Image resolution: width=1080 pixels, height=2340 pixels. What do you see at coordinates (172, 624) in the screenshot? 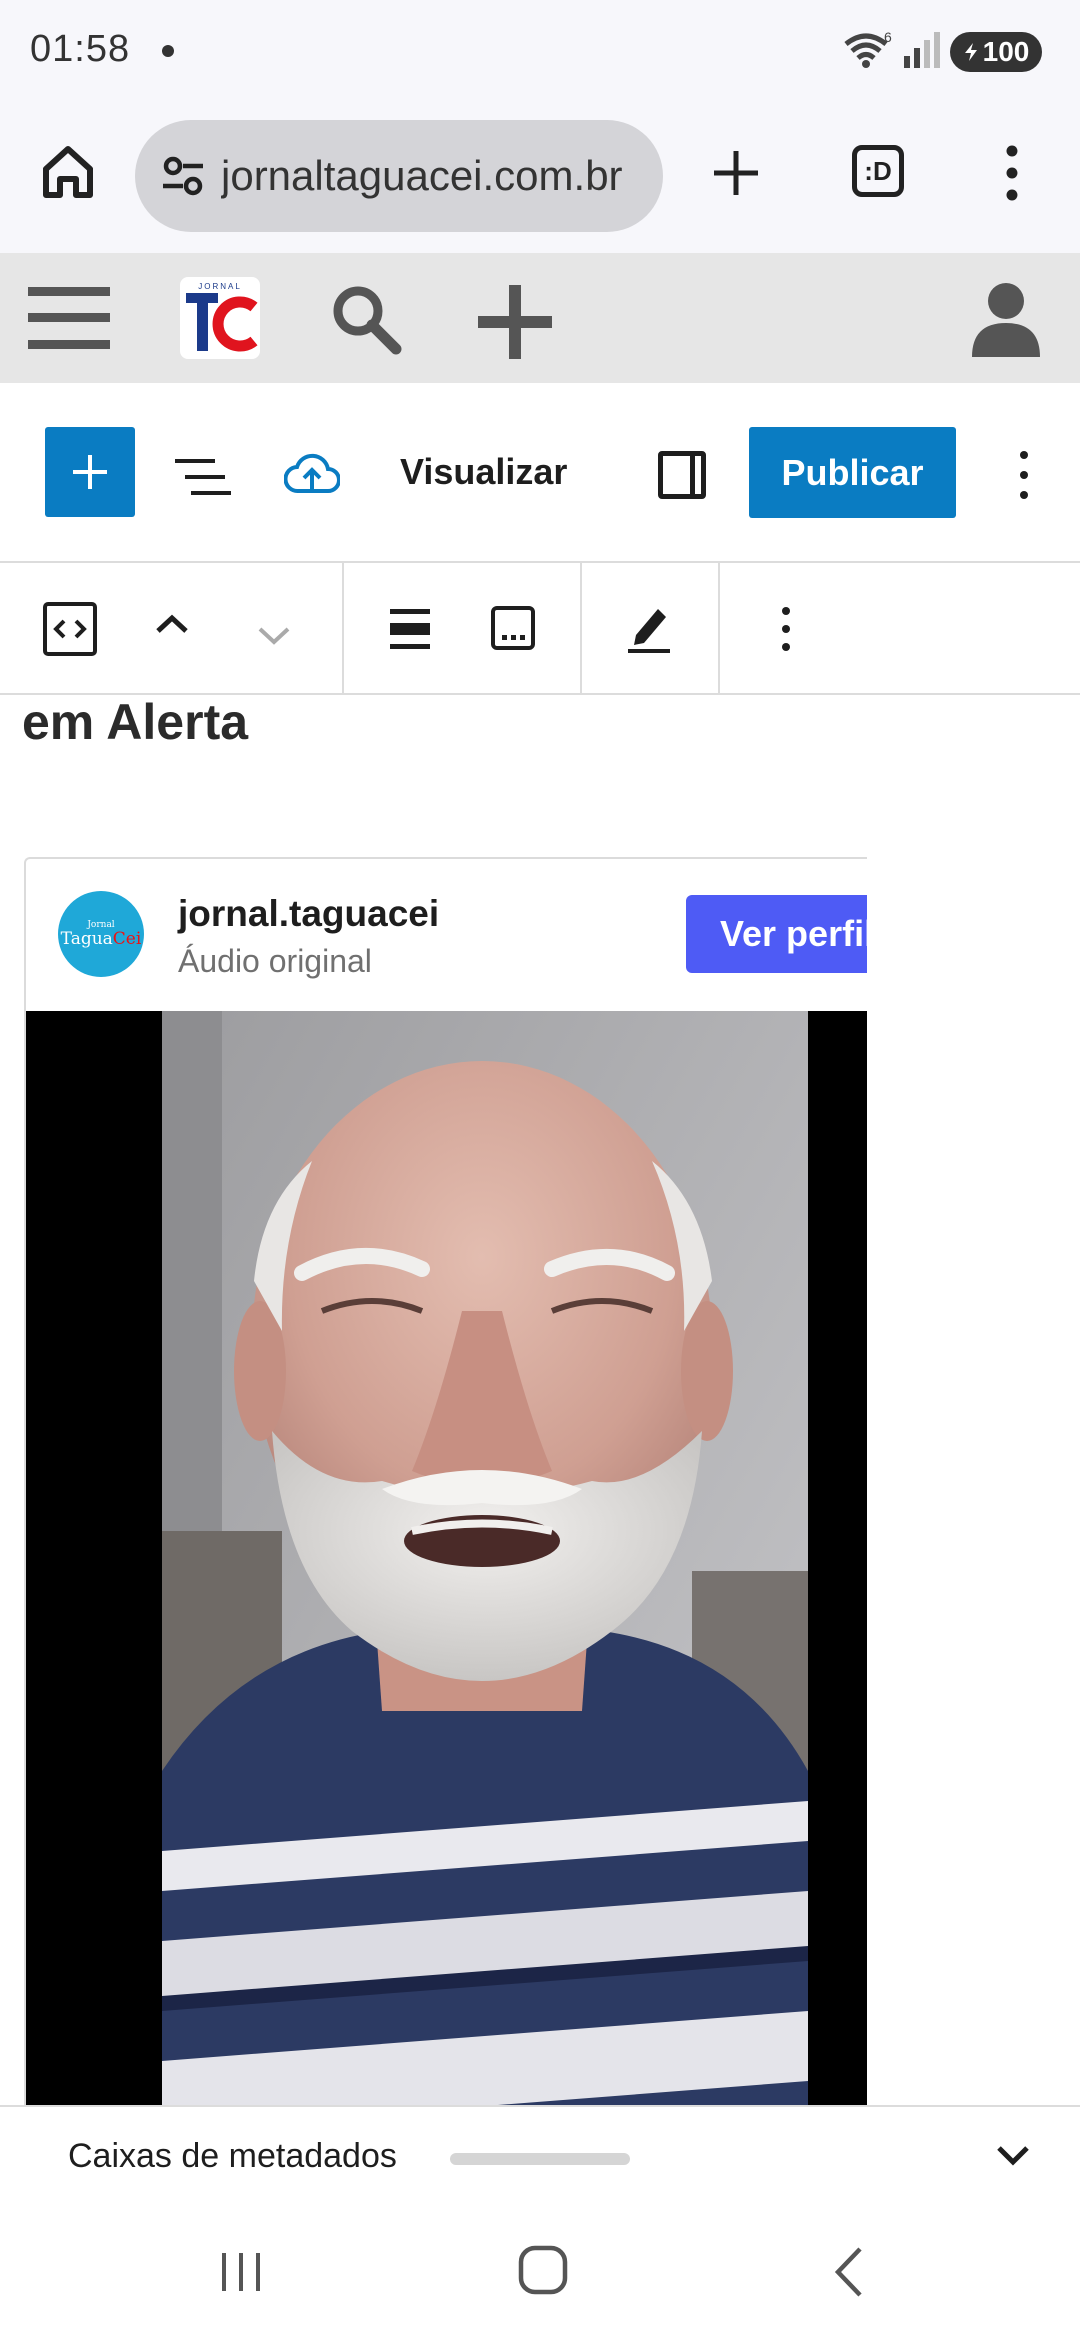
I see `move-up-icon` at bounding box center [172, 624].